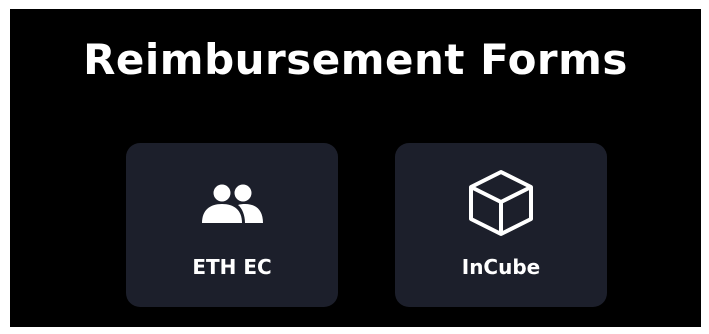 This screenshot has width=709, height=334. Describe the element at coordinates (232, 203) in the screenshot. I see `people-icon` at that location.